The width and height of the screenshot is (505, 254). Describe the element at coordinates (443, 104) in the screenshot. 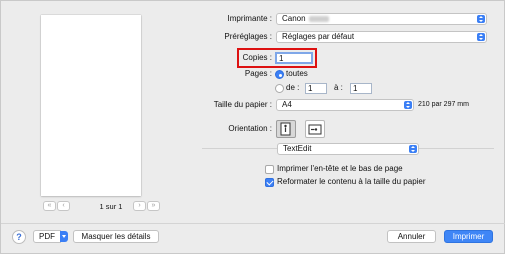

I see `paper-dimensions: 210 par 297 mm` at that location.